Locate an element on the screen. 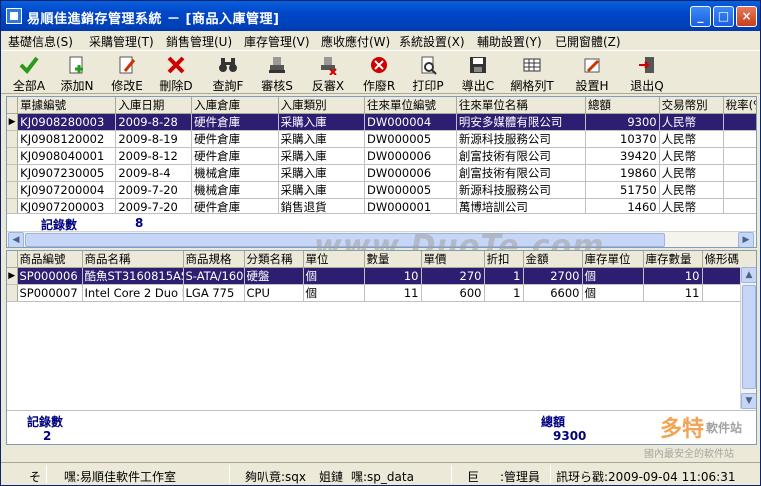 This screenshot has width=761, height=486. add-button: 添加N is located at coordinates (77, 73).